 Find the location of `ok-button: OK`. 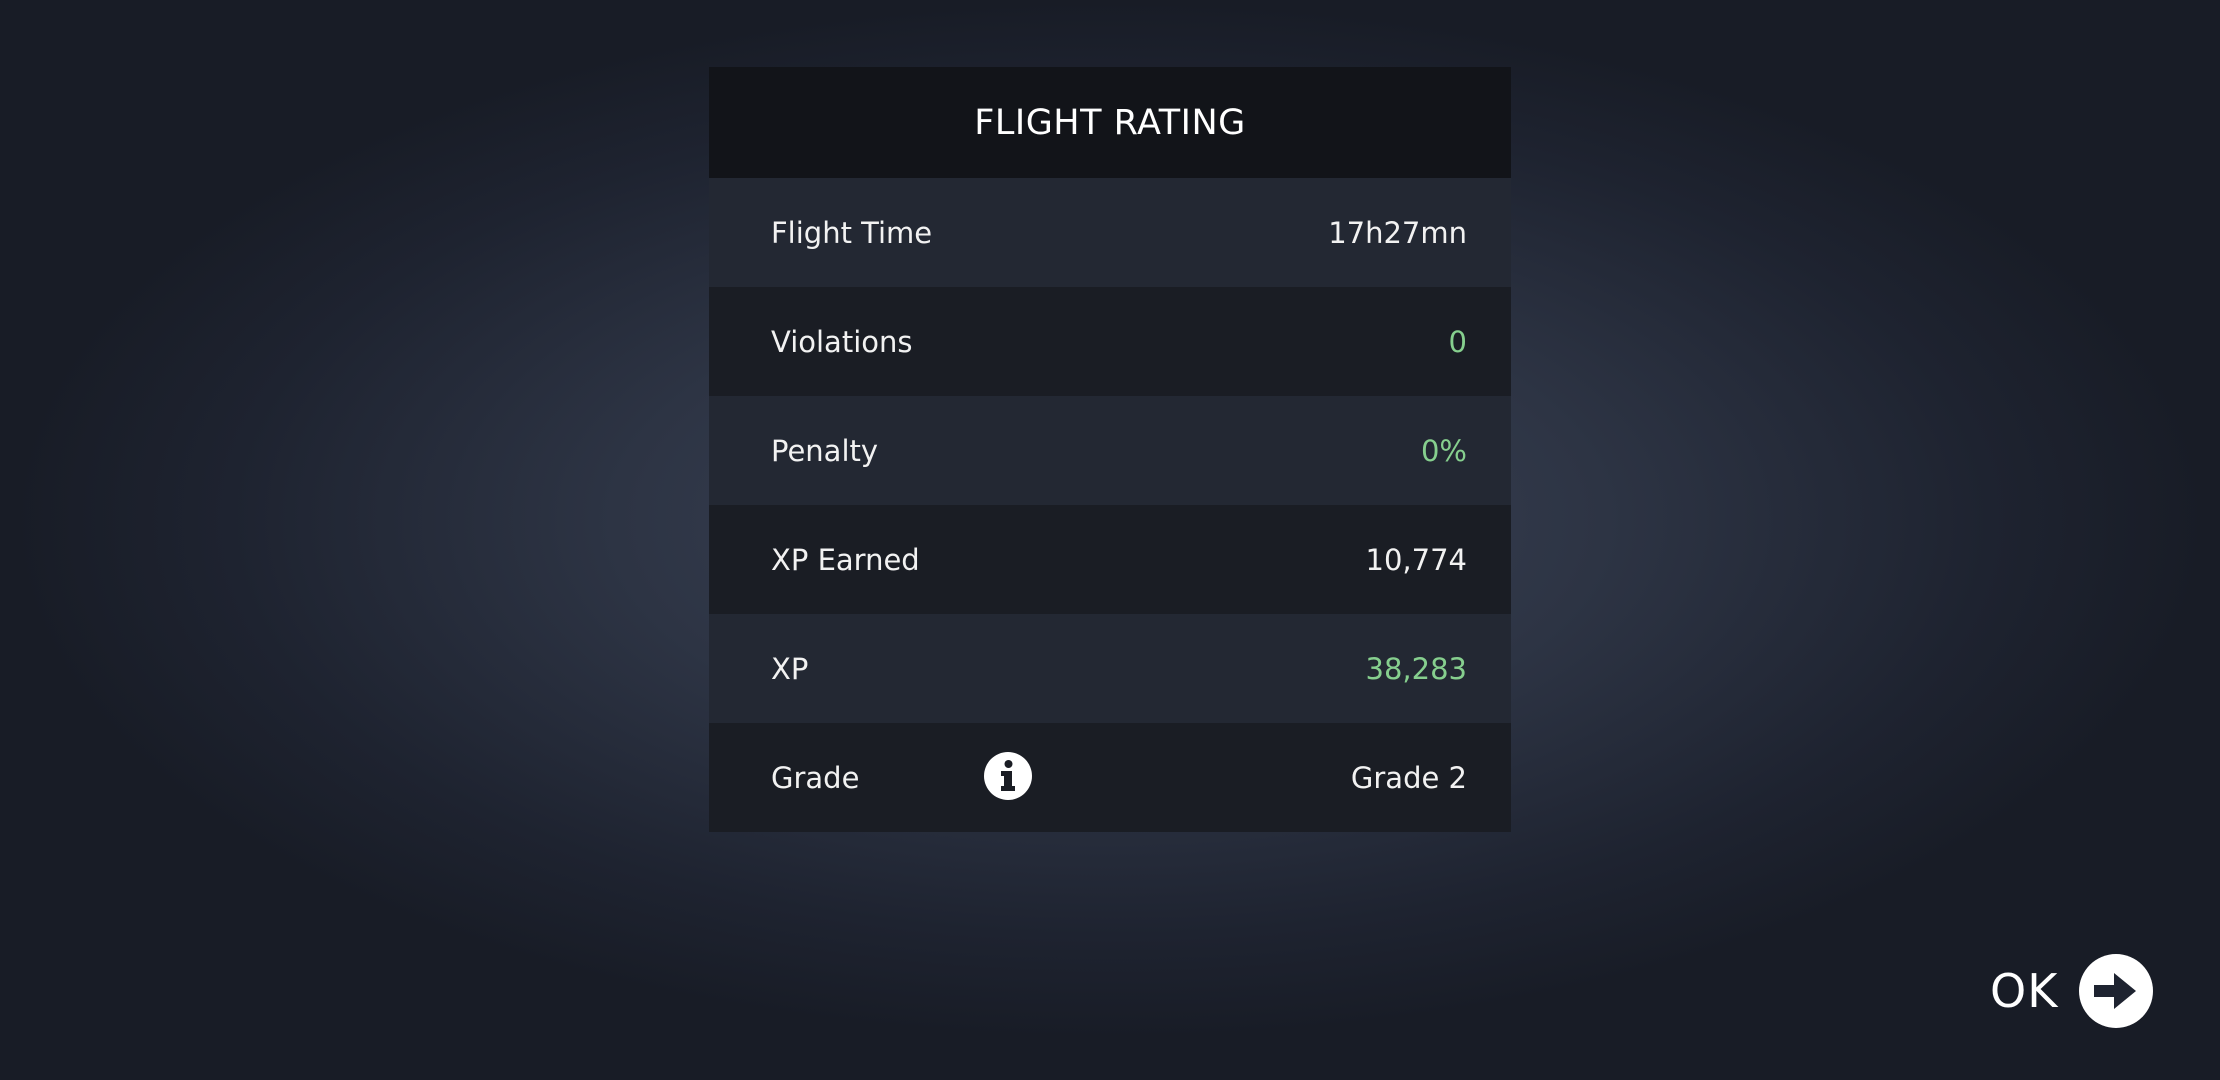

ok-button: OK is located at coordinates (2072, 991).